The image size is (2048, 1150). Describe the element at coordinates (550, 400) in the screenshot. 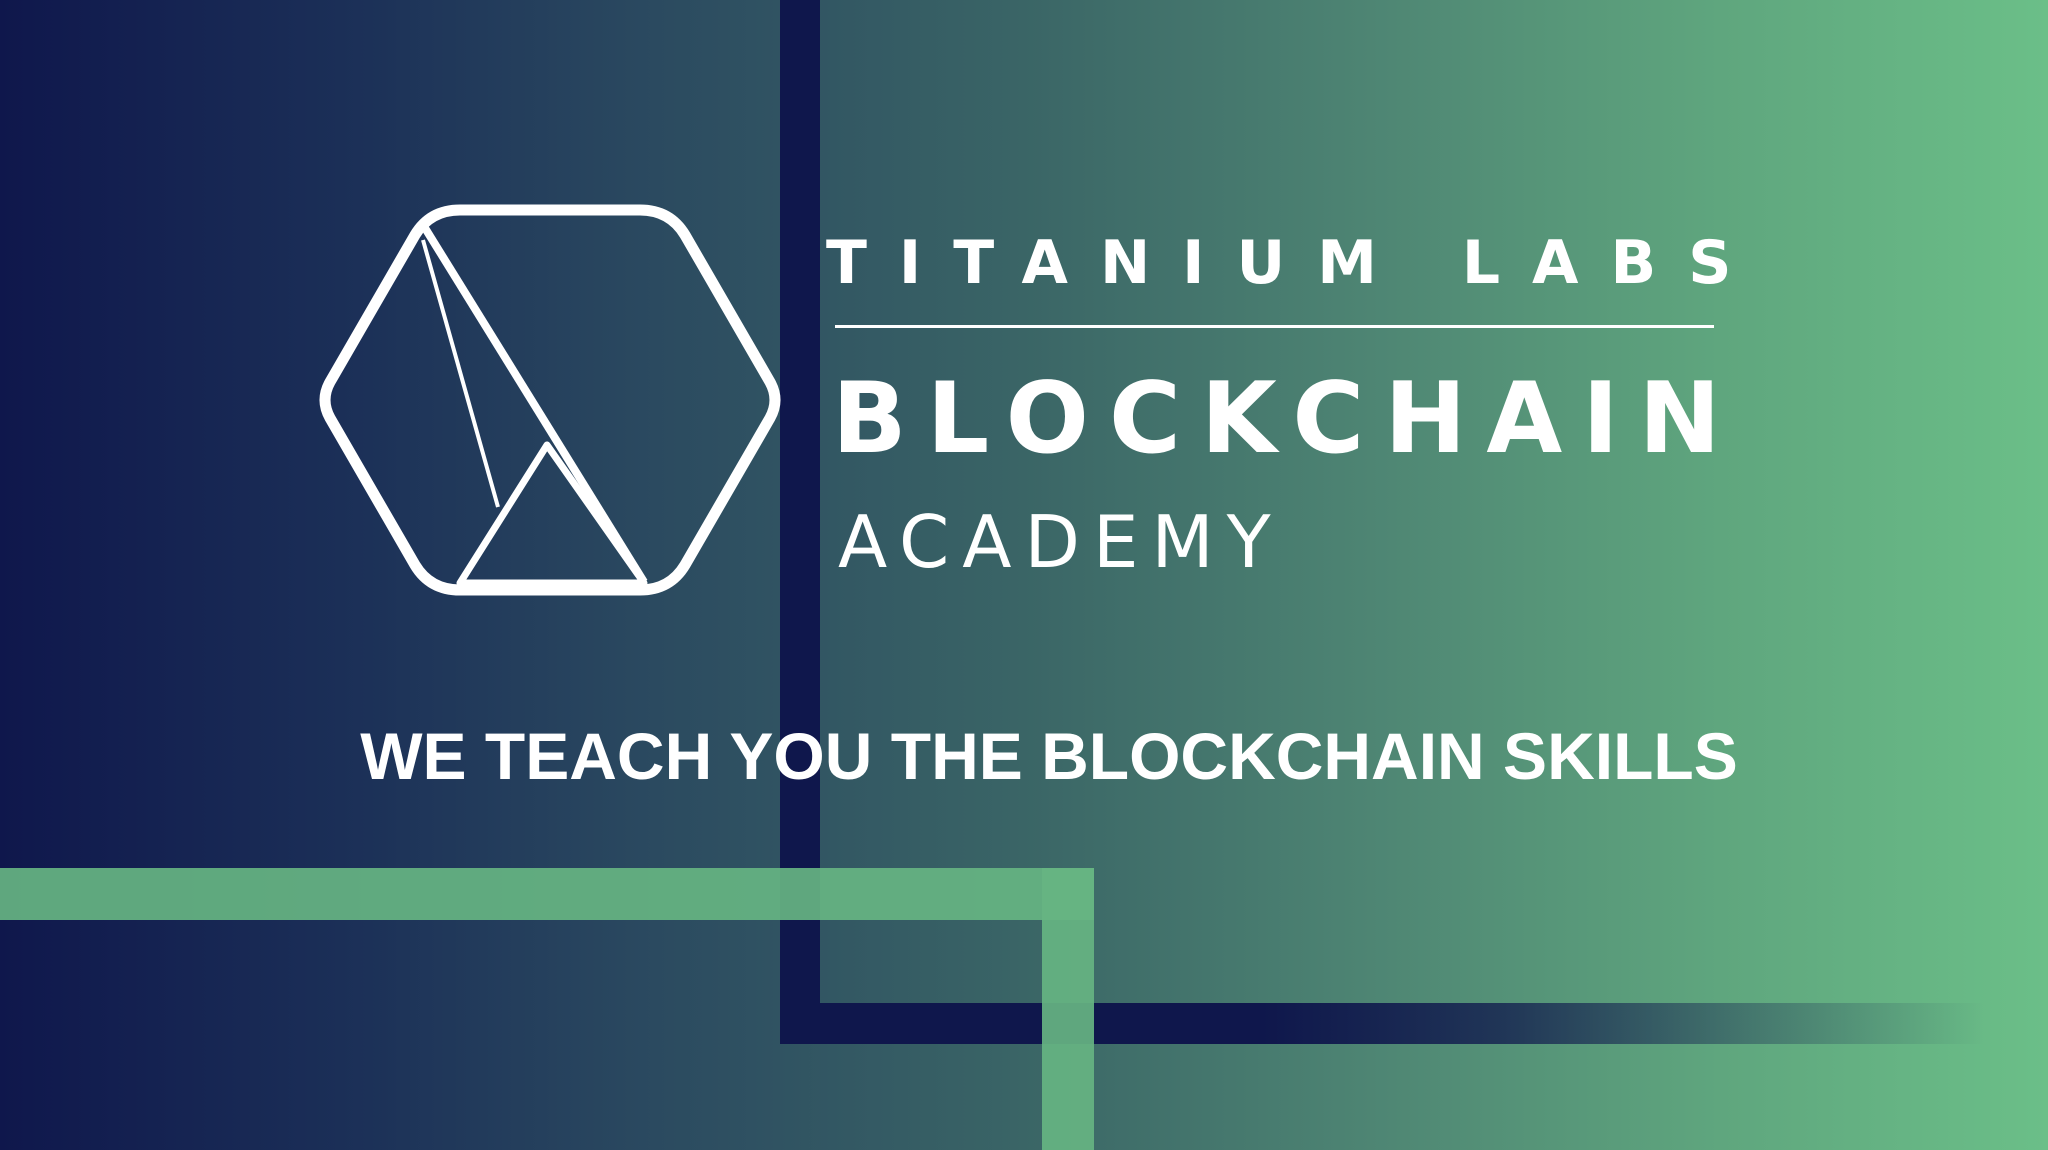

I see `hexagon-logo-icon` at that location.